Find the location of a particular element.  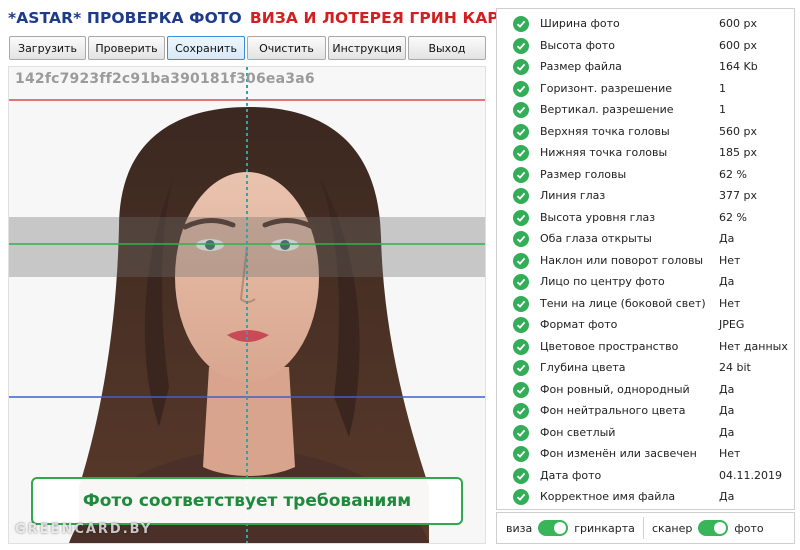

check-row: Нижняя точка головы 185 px is located at coordinates (645, 152).